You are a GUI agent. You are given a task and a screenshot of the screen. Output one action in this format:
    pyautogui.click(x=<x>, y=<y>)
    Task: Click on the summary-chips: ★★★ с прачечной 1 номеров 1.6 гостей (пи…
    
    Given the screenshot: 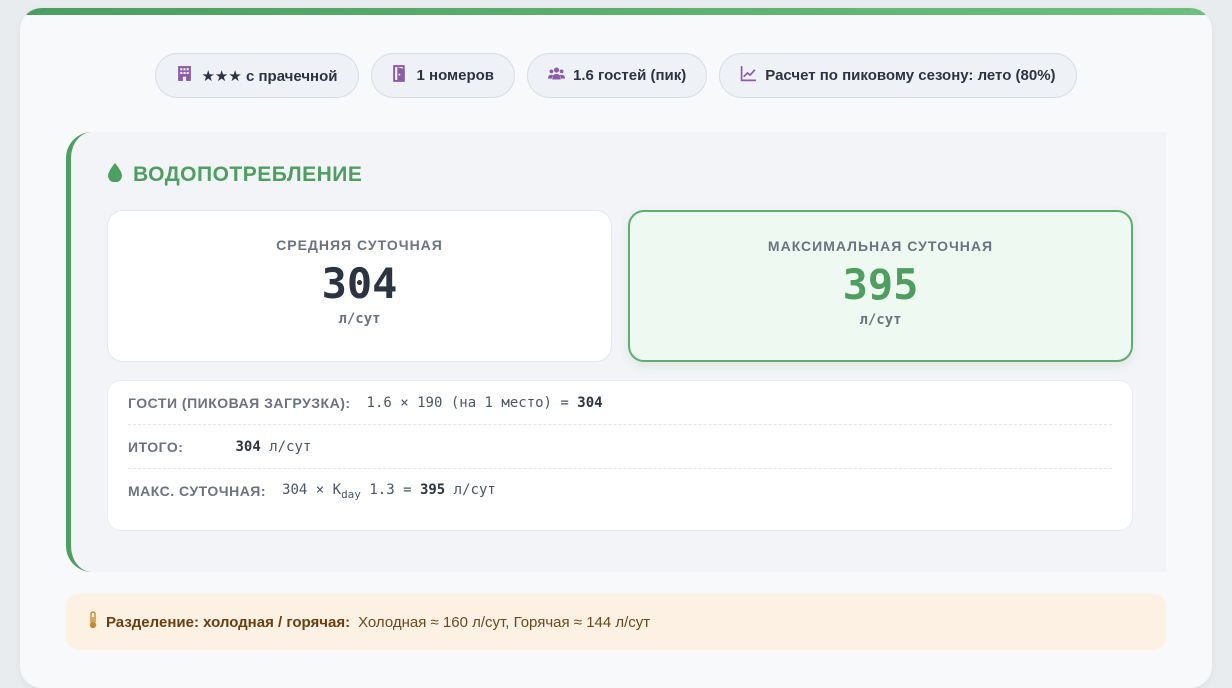 What is the action you would take?
    pyautogui.click(x=616, y=75)
    